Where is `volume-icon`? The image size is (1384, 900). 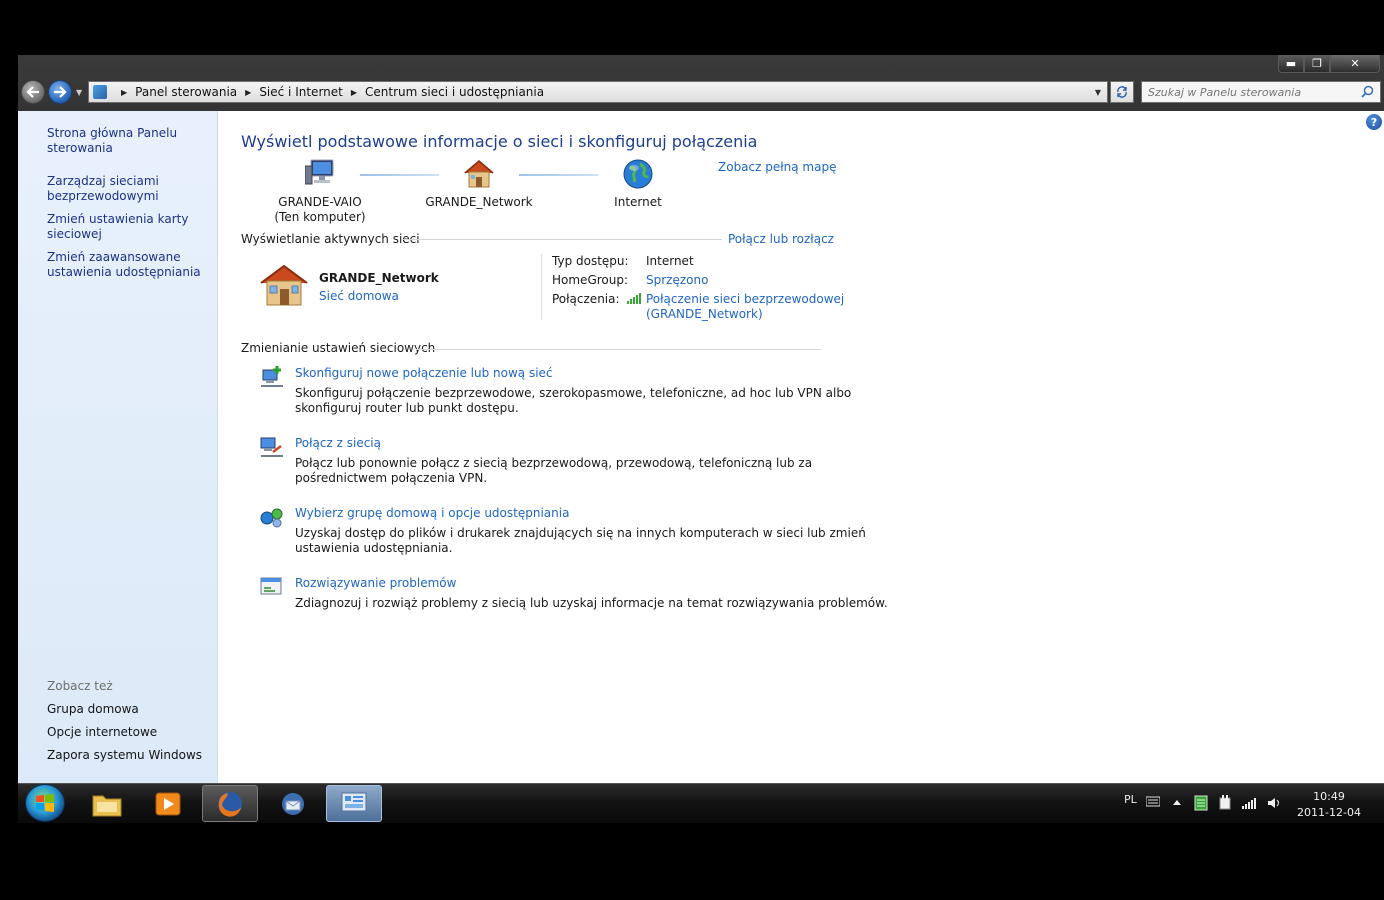 volume-icon is located at coordinates (1274, 803).